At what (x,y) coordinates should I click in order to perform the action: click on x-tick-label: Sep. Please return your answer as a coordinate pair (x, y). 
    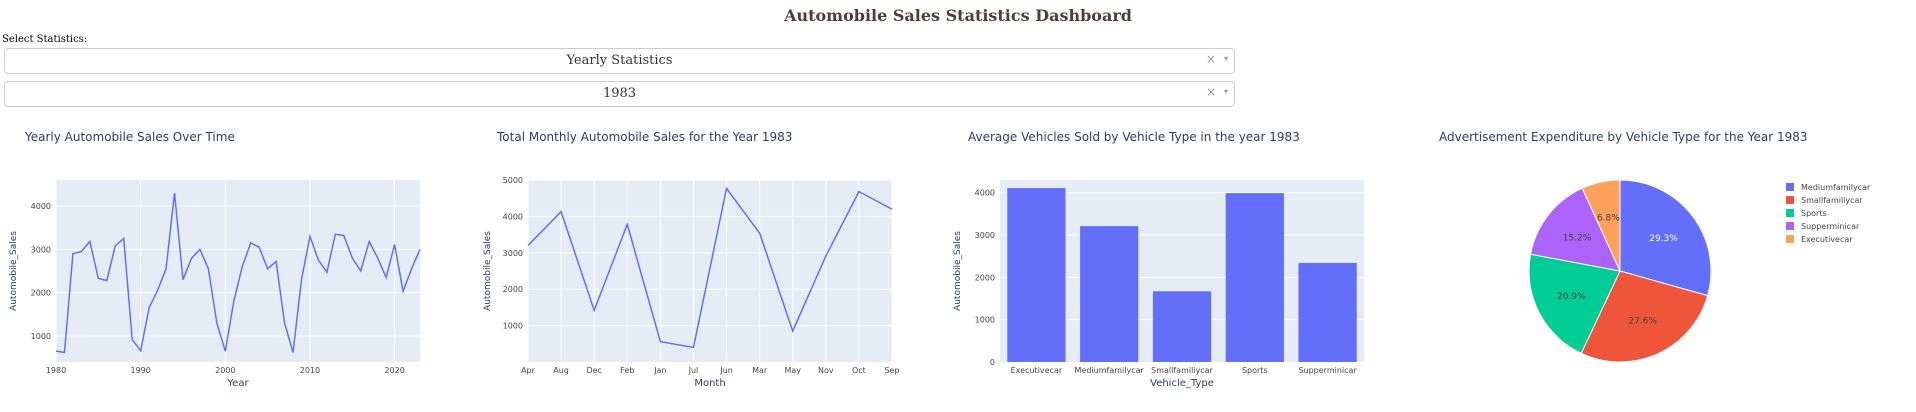
    Looking at the image, I should click on (891, 370).